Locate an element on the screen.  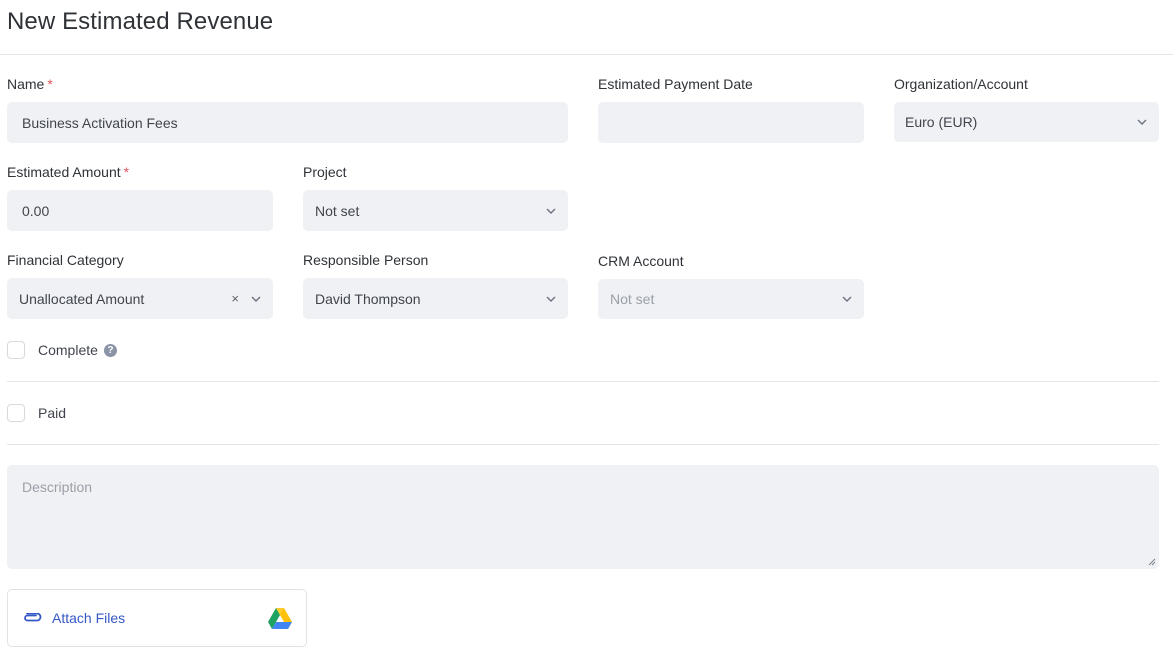
organization-select-value: Euro (EUR) is located at coordinates (941, 122).